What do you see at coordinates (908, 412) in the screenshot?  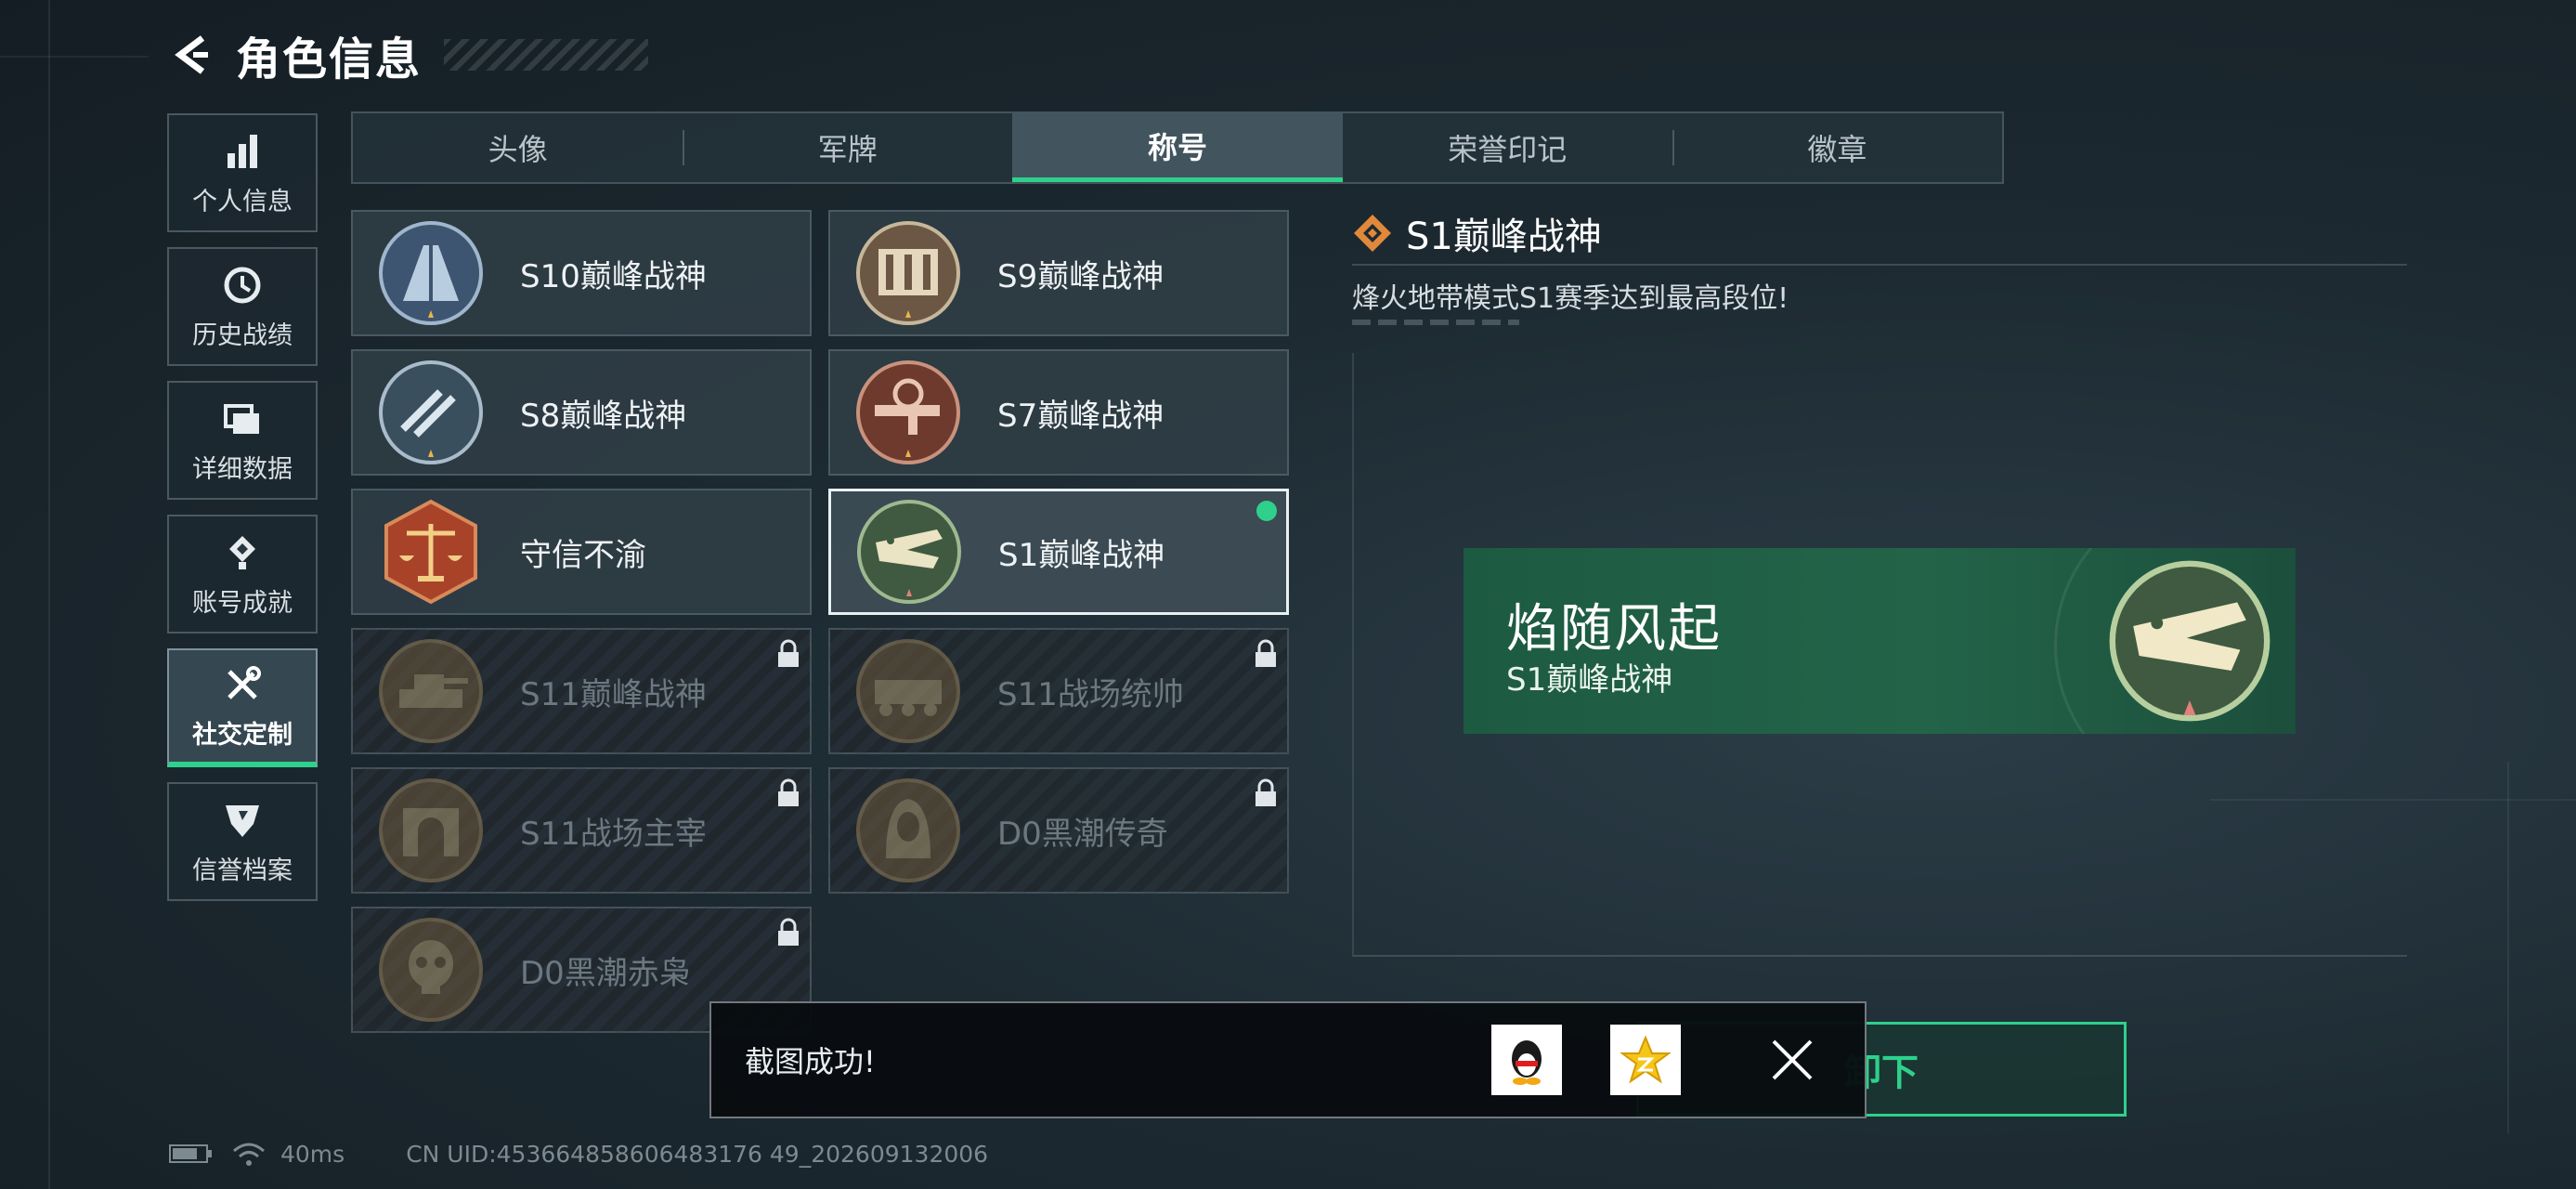 I see `rifle-emblem-icon` at bounding box center [908, 412].